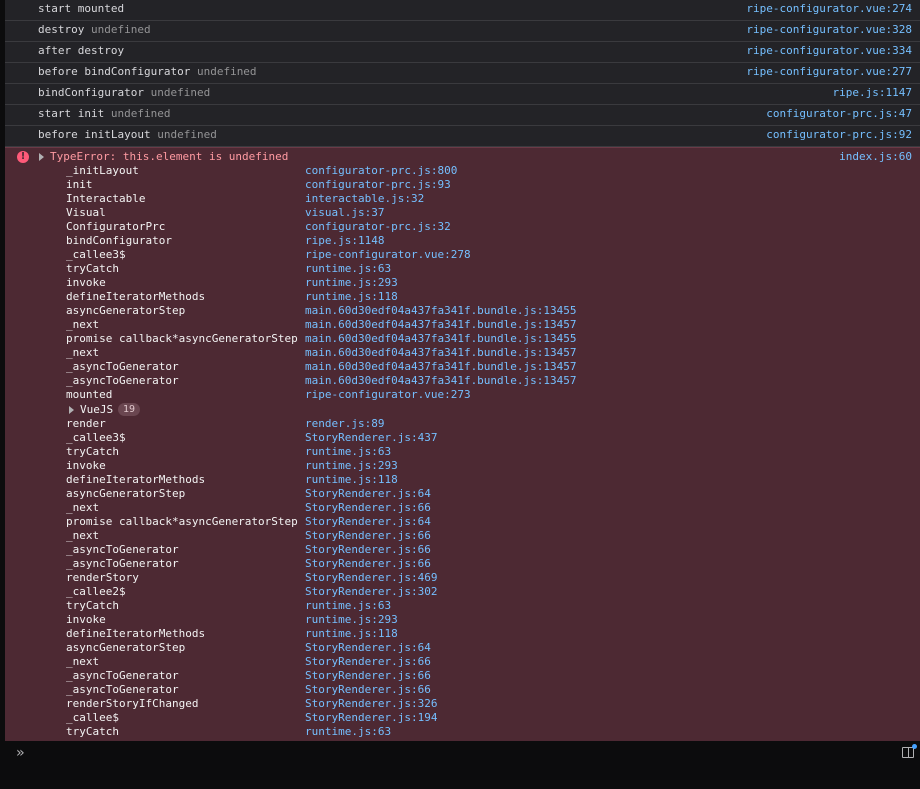 The height and width of the screenshot is (789, 920). What do you see at coordinates (187, 134) in the screenshot?
I see `log-value: undefined` at bounding box center [187, 134].